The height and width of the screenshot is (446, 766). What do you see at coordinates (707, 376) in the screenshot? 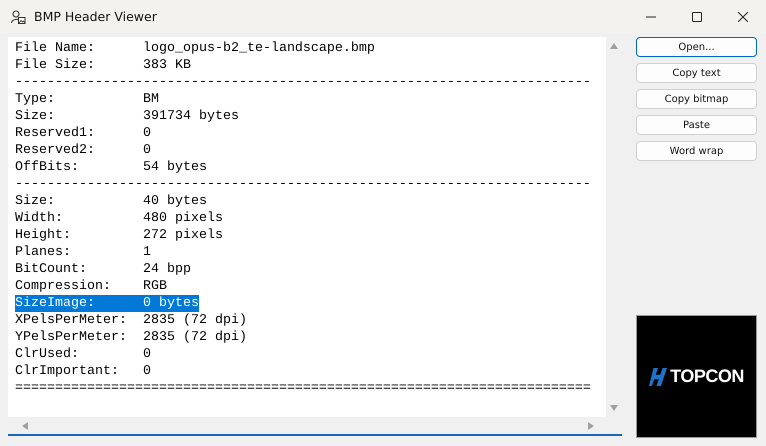
I see `logo-text: TOPCON` at bounding box center [707, 376].